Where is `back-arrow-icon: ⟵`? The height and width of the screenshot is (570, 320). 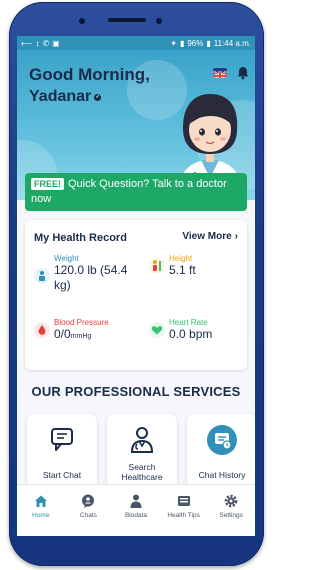
back-arrow-icon: ⟵ is located at coordinates (27, 43).